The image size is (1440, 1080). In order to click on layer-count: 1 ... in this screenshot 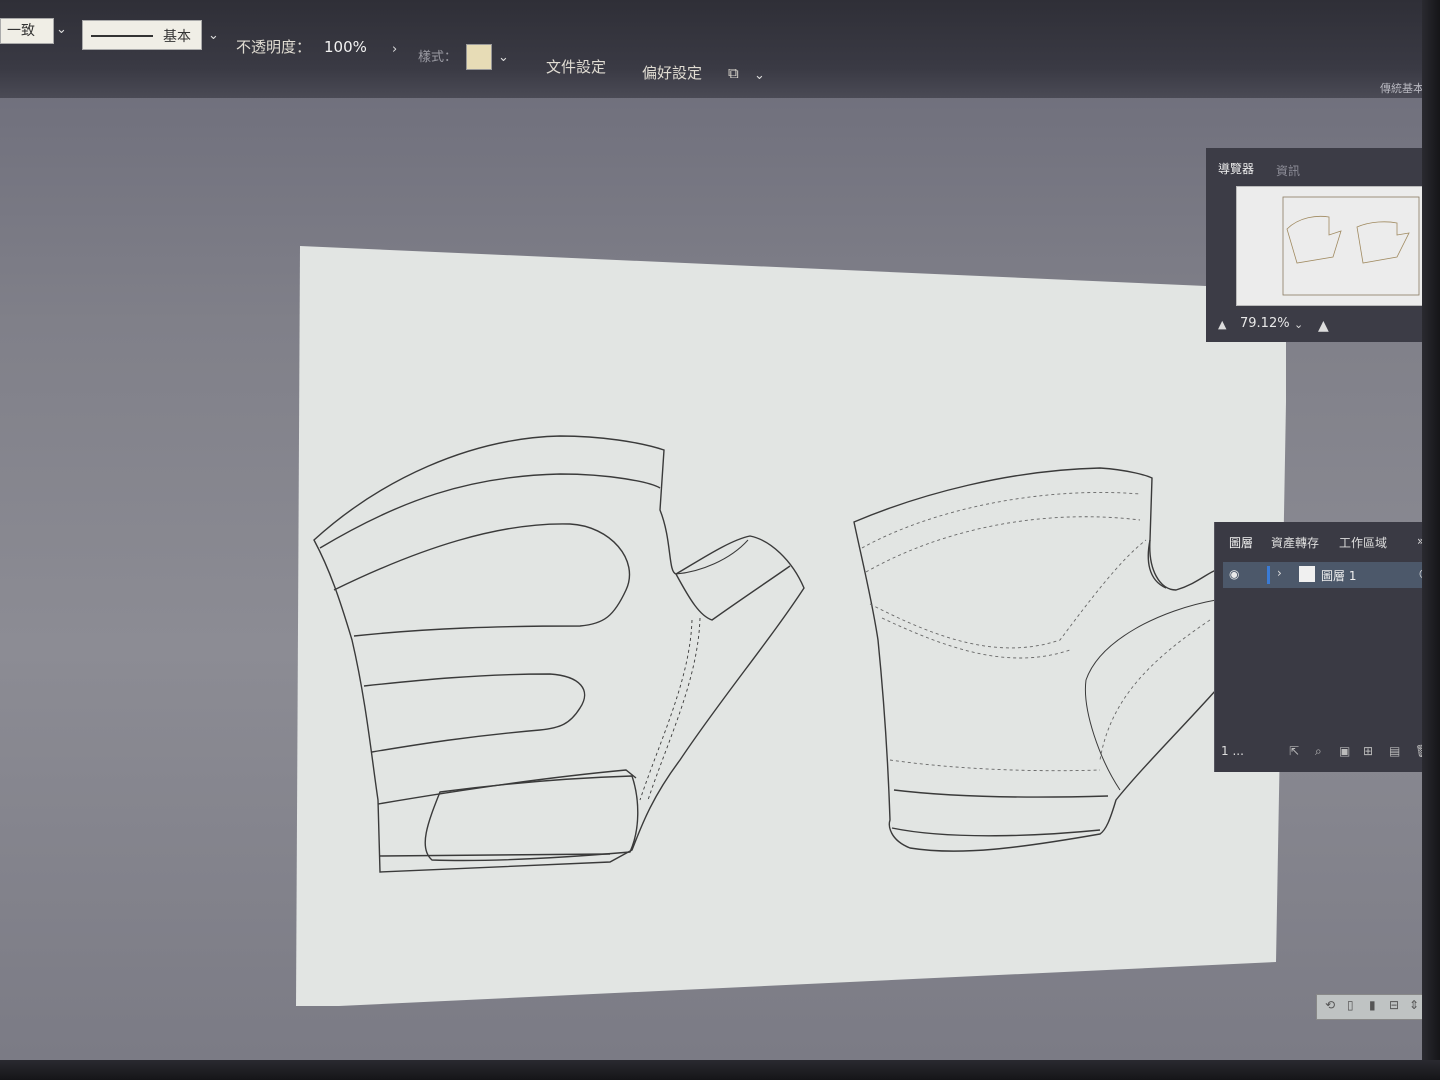, I will do `click(1232, 751)`.